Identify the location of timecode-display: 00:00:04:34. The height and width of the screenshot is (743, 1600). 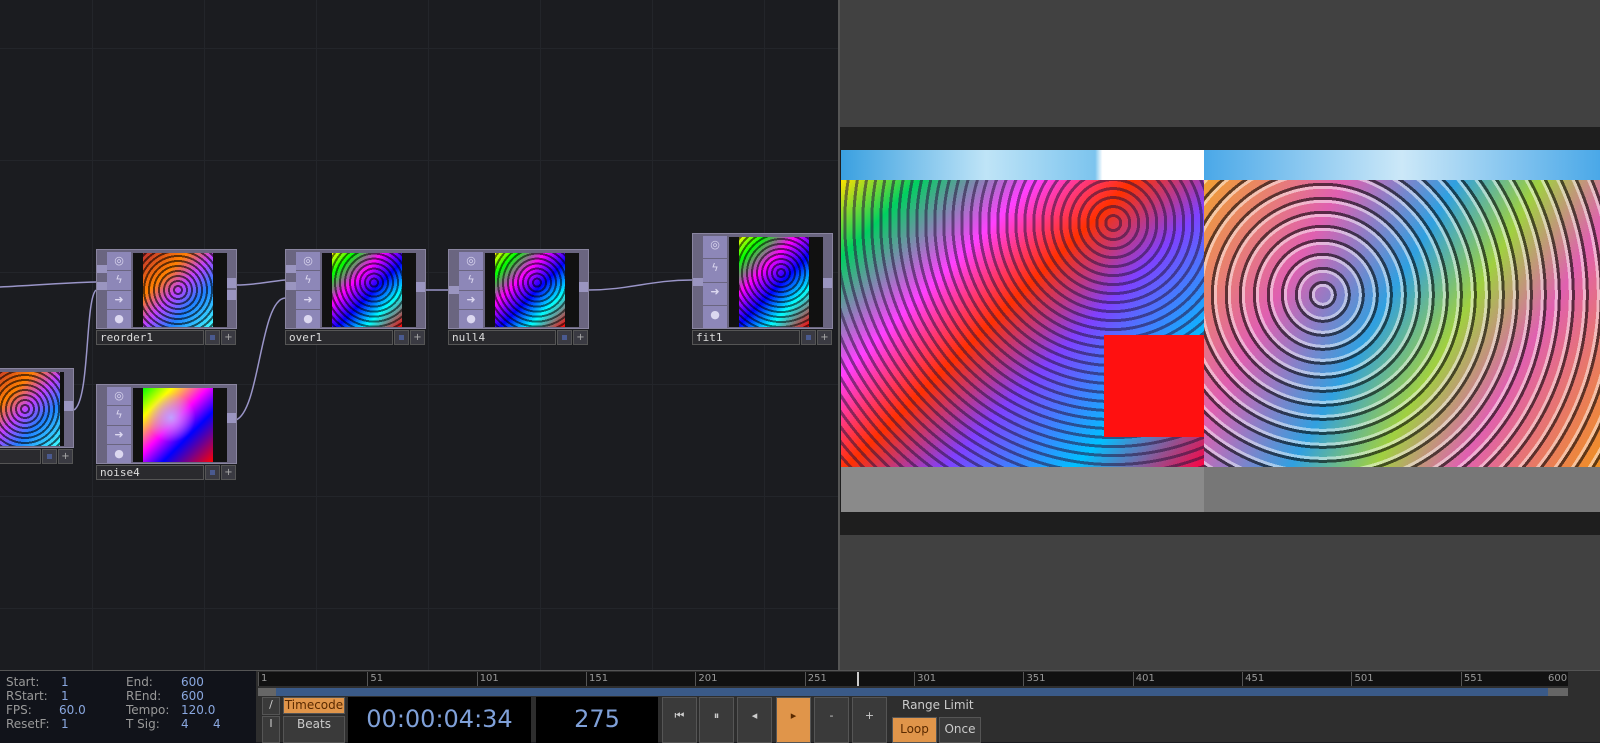
(439, 720).